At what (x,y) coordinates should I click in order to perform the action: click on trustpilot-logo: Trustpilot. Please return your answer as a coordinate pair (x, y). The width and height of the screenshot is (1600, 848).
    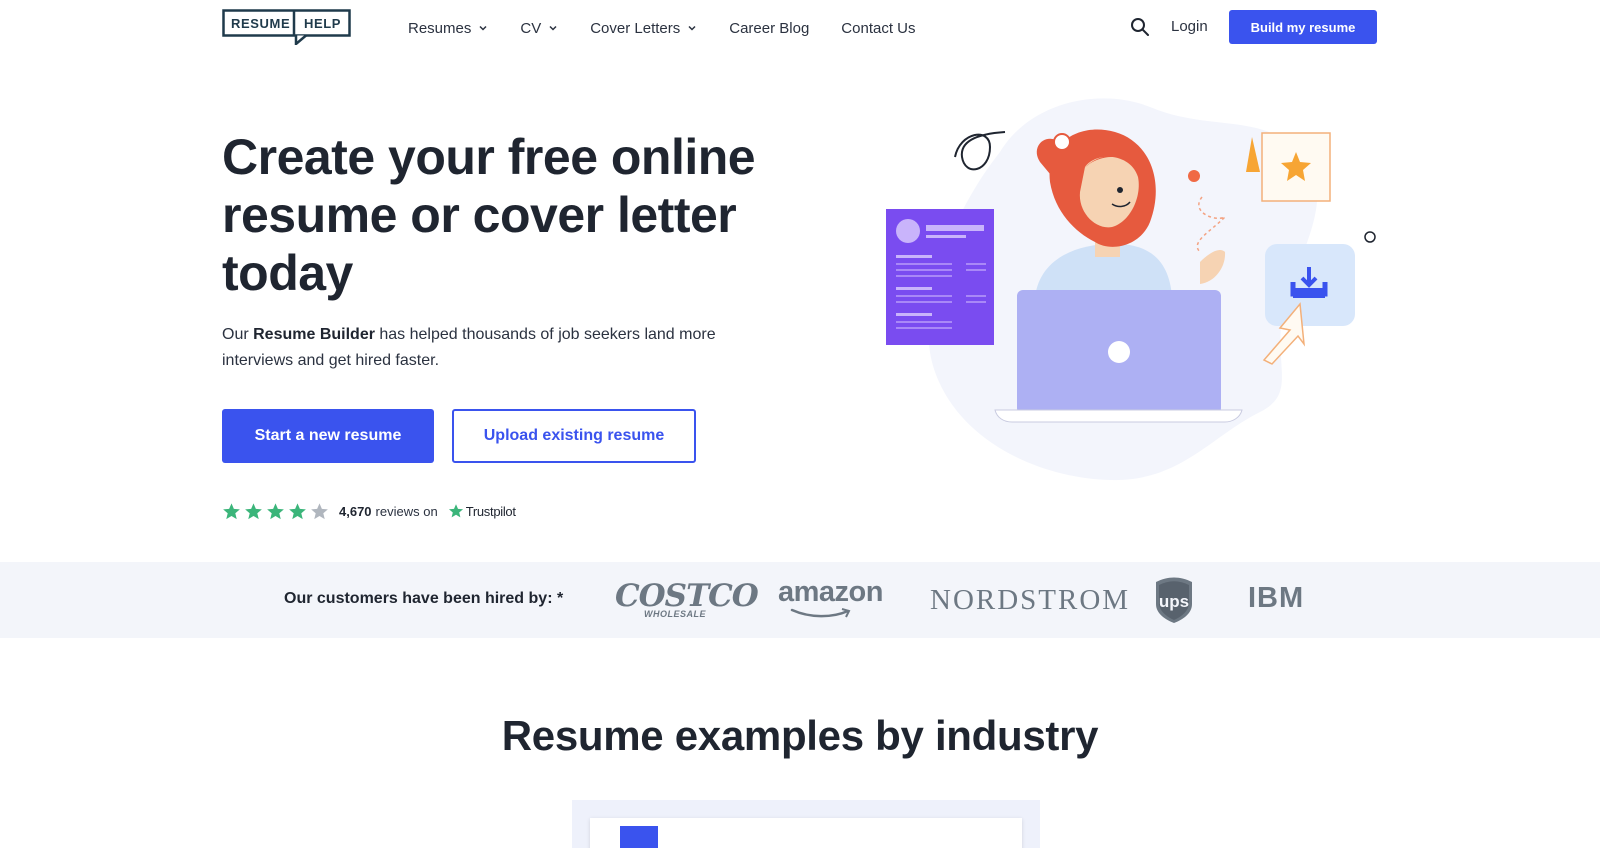
    Looking at the image, I should click on (482, 511).